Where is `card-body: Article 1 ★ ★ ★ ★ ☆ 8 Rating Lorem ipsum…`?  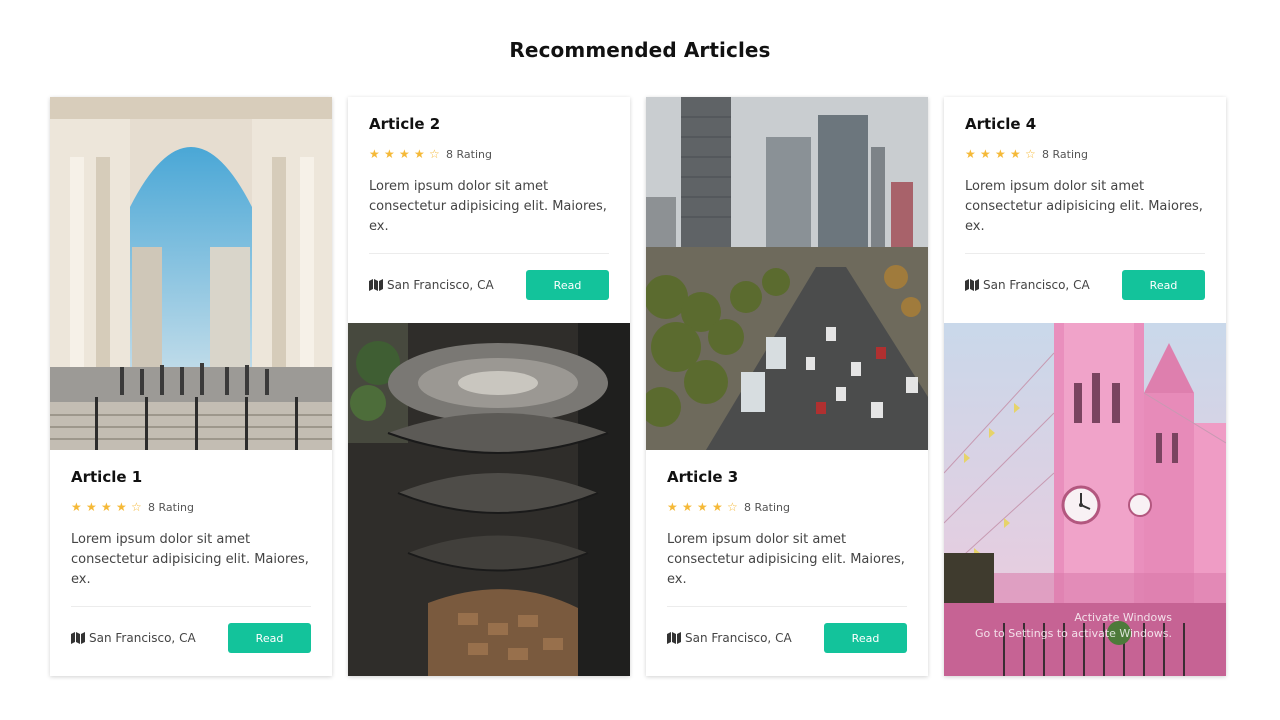
card-body: Article 1 ★ ★ ★ ★ ☆ 8 Rating Lorem ipsum… is located at coordinates (191, 563).